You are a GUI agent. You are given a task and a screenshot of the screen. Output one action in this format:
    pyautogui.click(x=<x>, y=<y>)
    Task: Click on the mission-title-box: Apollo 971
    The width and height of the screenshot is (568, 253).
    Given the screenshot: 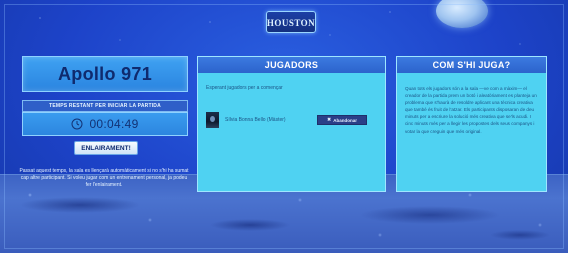 What is the action you would take?
    pyautogui.click(x=105, y=74)
    